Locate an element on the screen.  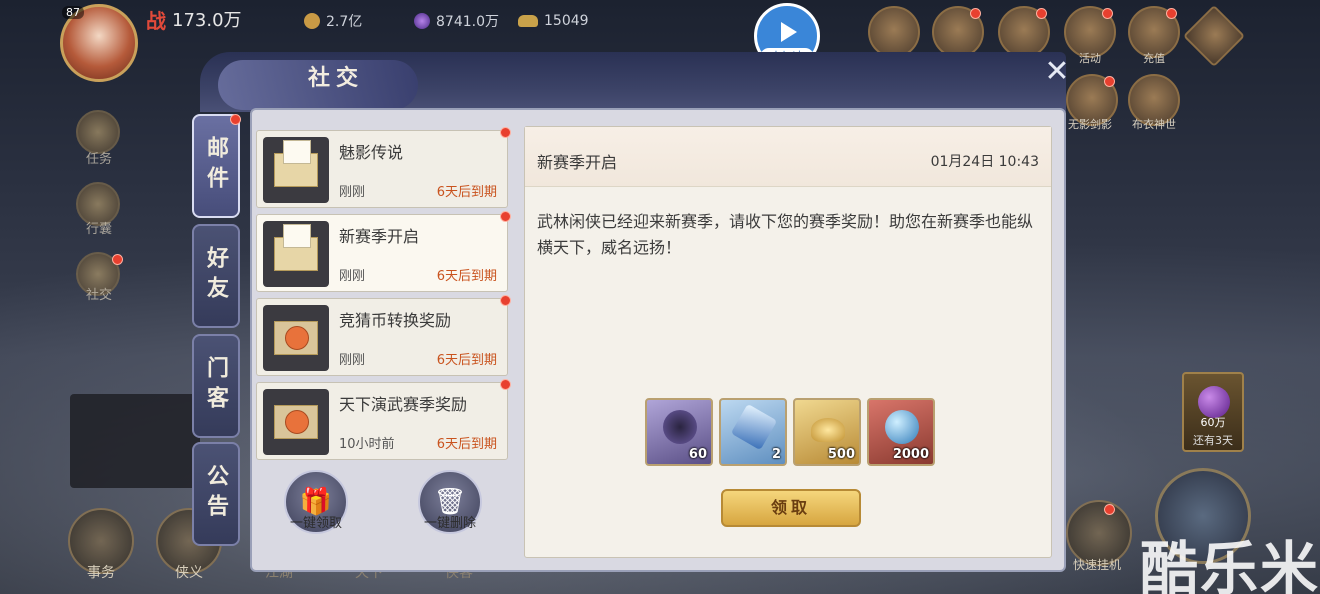
mail-detail-date: 01月24日 10:43 is located at coordinates (984, 162).